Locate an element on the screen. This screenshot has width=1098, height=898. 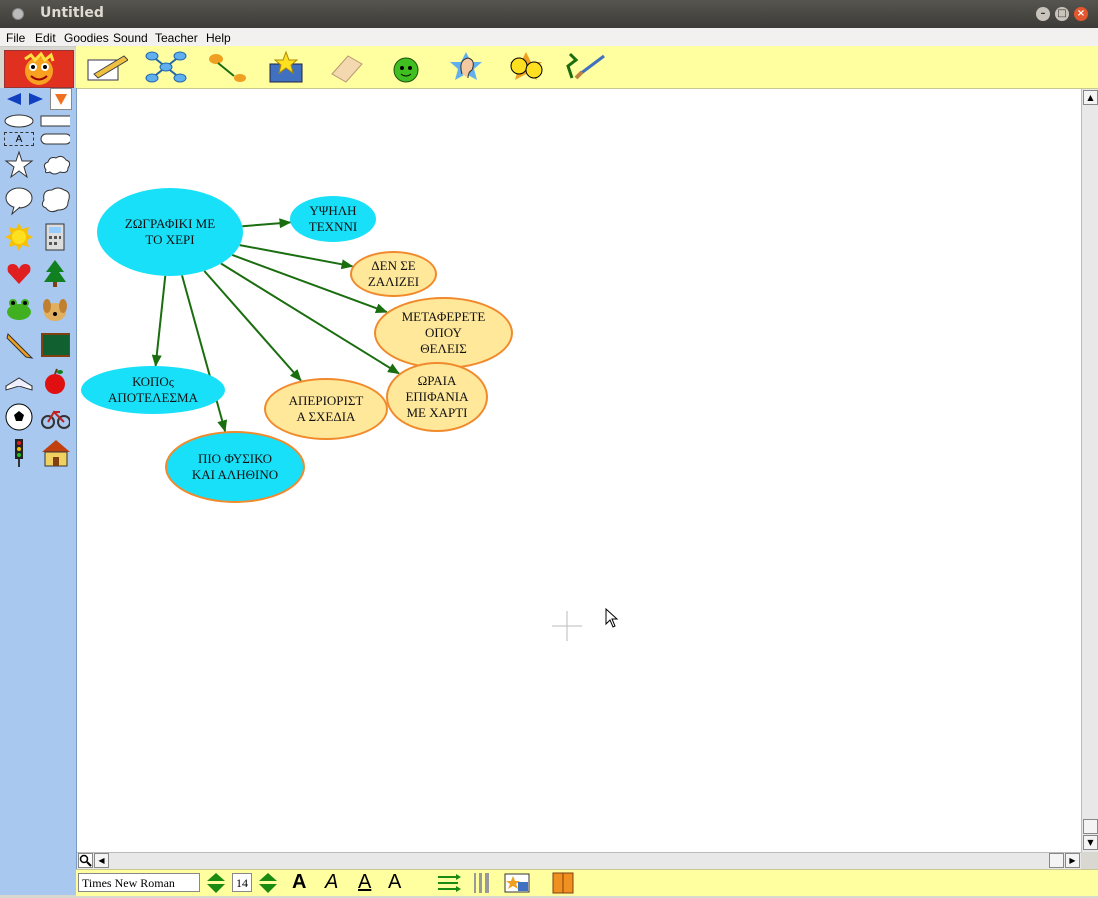
book-icon is located at coordinates (19, 381).